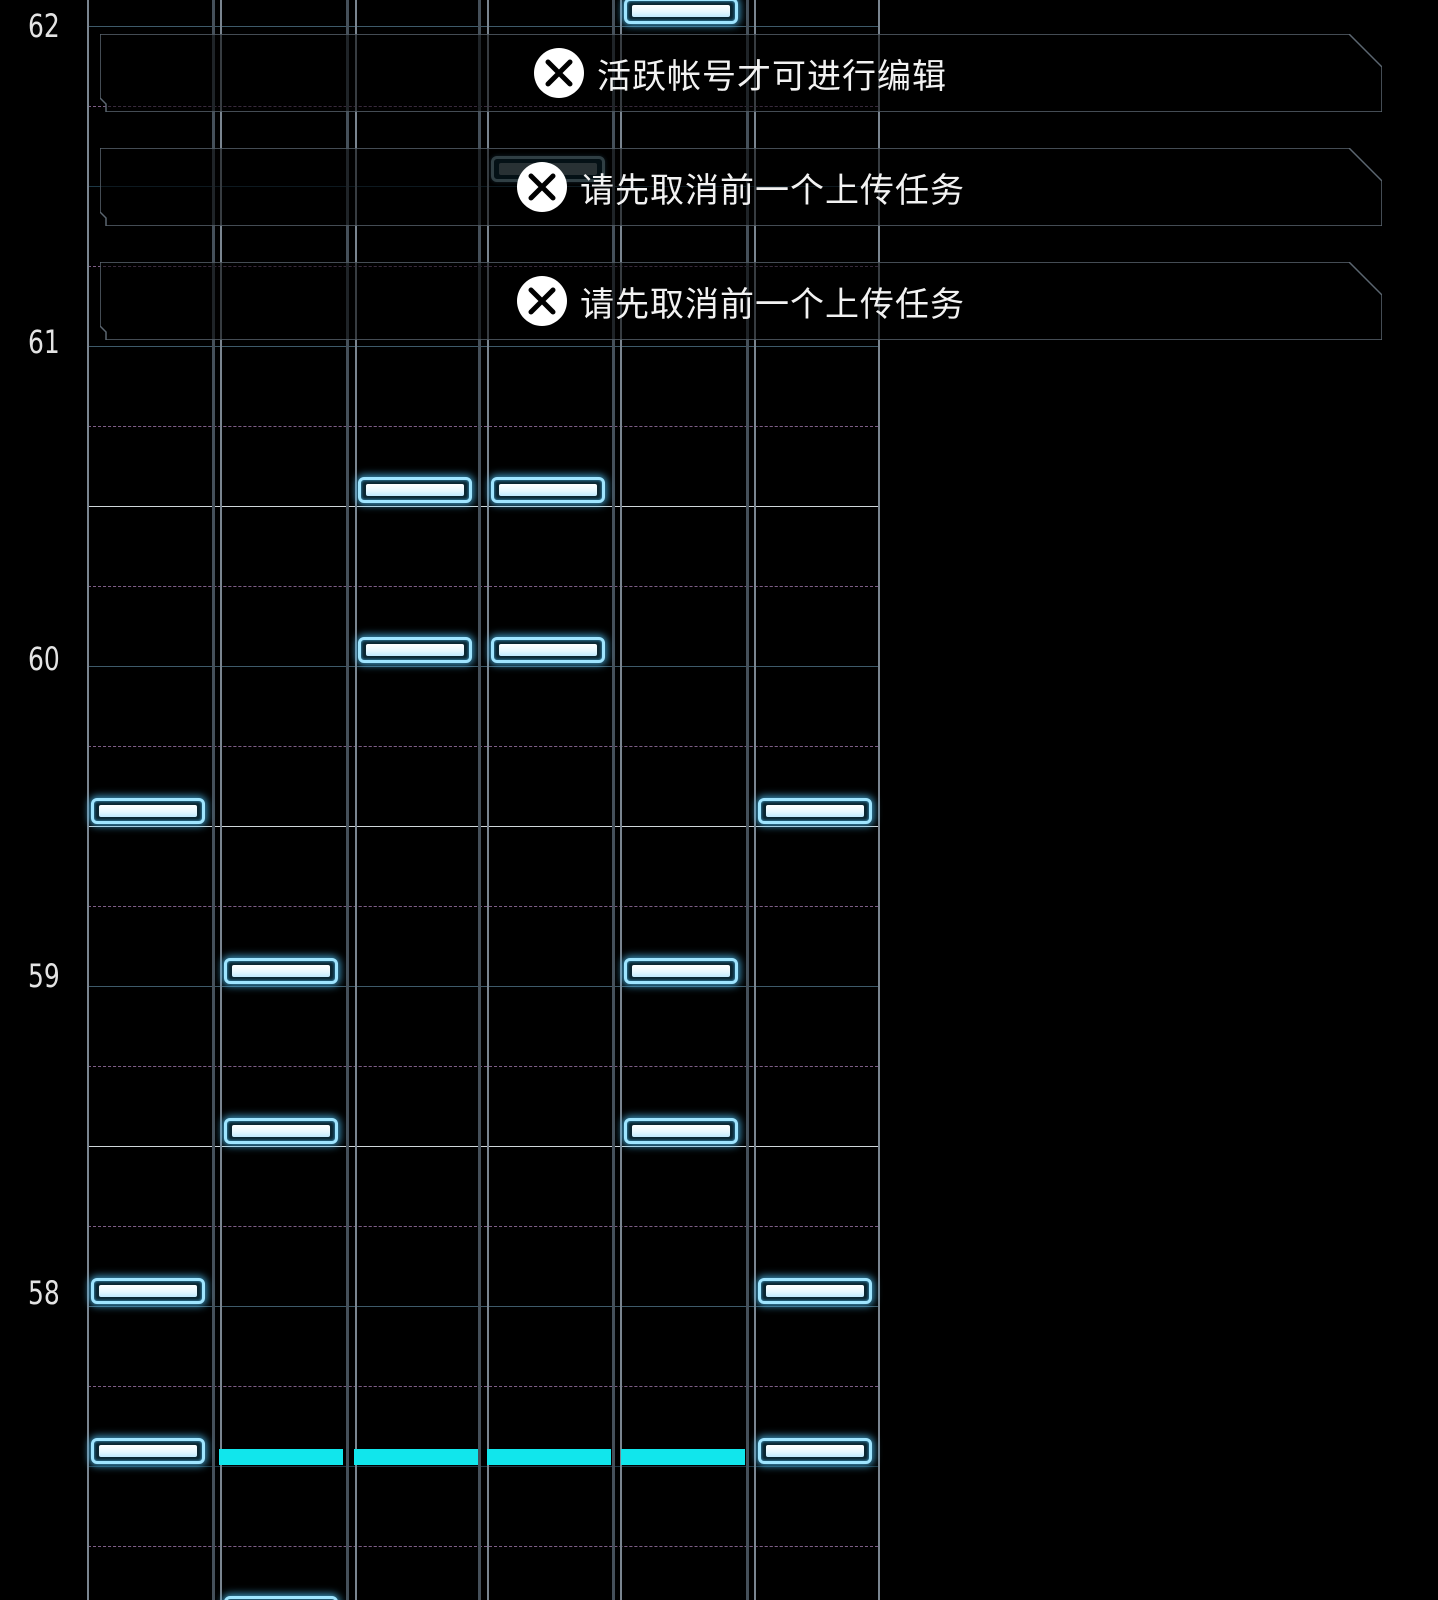 The width and height of the screenshot is (1438, 1600). I want to click on toast-message: 活跃帐号才可进行编辑, so click(772, 76).